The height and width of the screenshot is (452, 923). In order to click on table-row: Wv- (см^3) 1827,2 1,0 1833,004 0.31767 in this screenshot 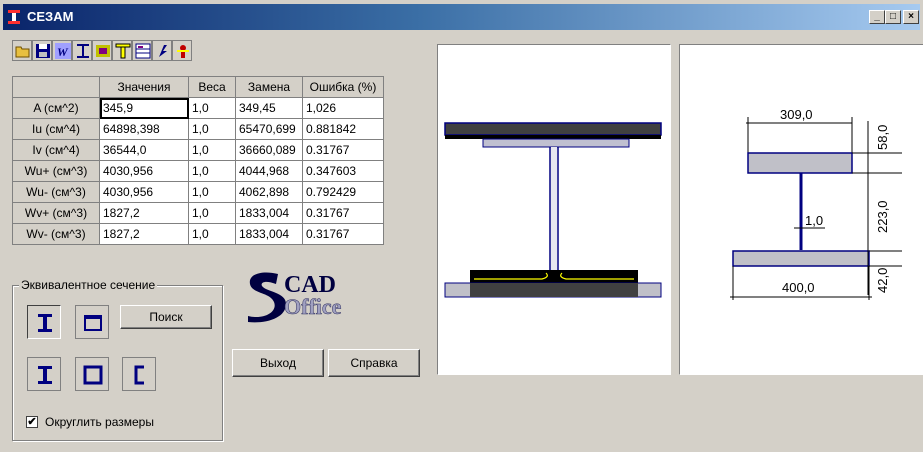, I will do `click(198, 234)`.